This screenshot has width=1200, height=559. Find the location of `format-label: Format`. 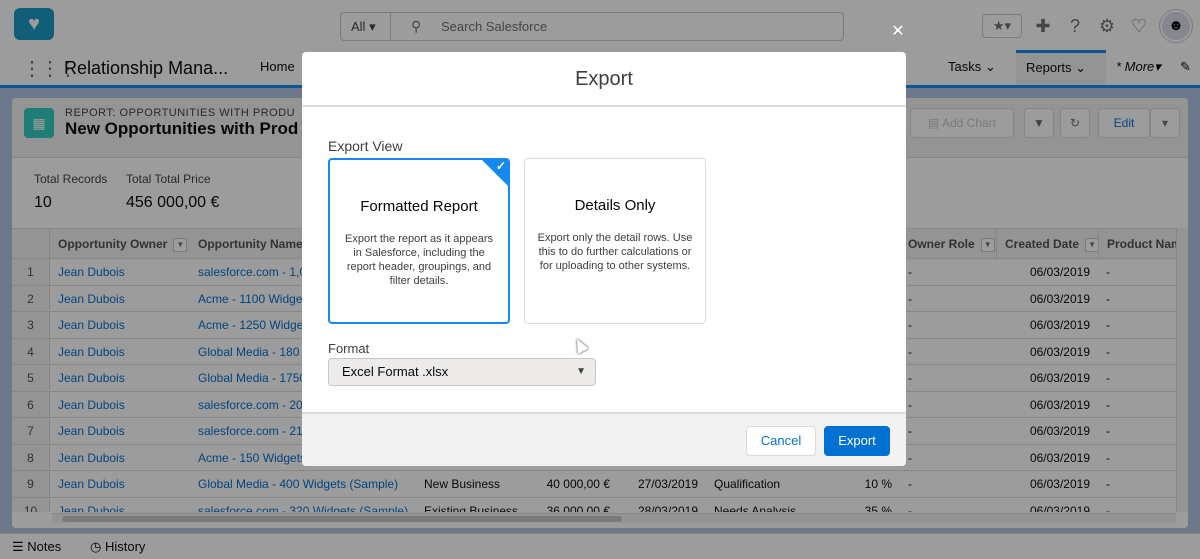

format-label: Format is located at coordinates (349, 348).